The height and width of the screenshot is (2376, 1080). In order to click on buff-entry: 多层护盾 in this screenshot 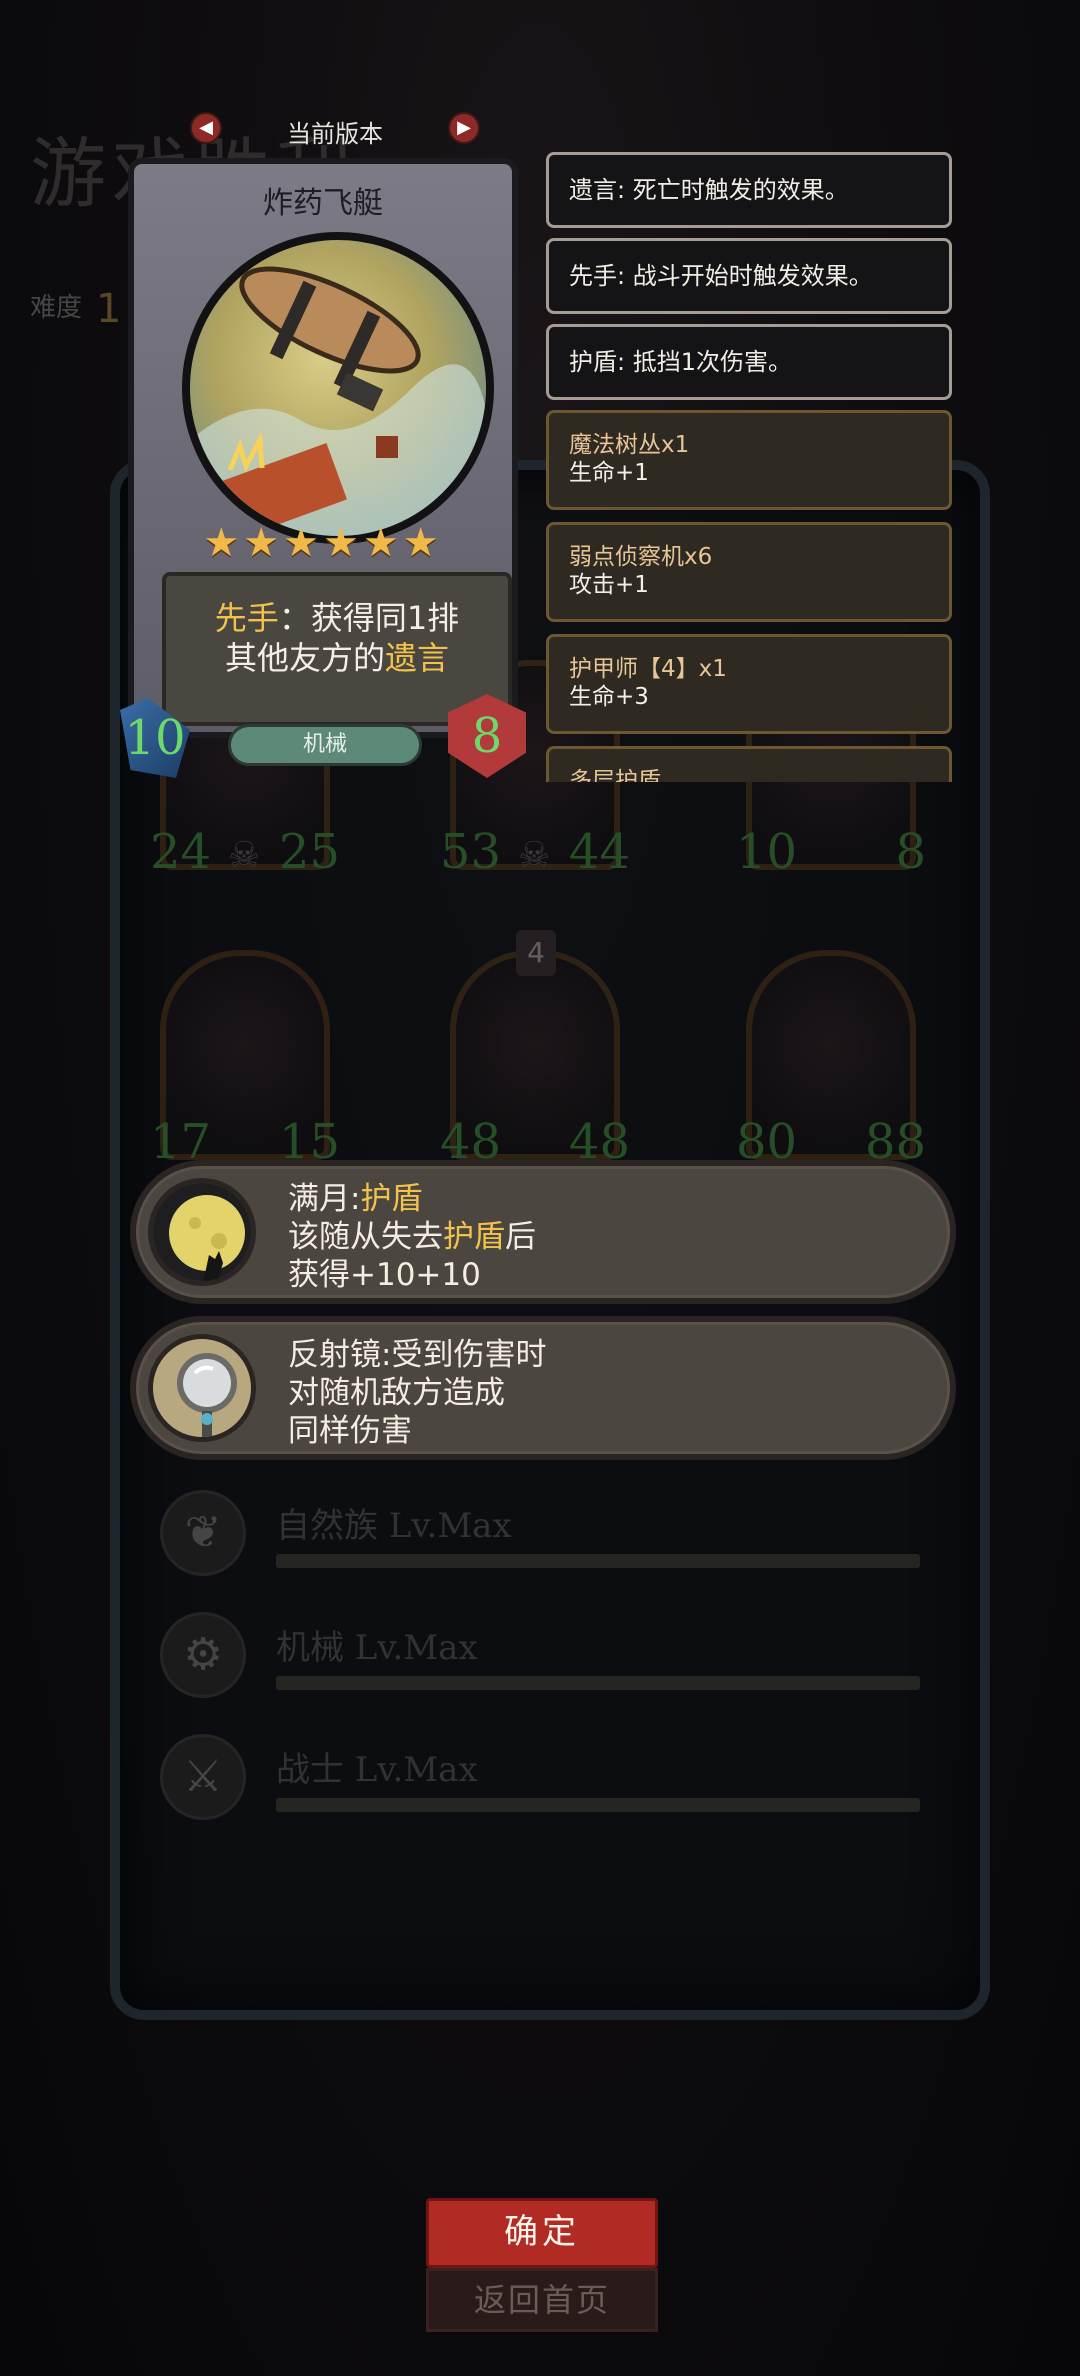, I will do `click(749, 764)`.